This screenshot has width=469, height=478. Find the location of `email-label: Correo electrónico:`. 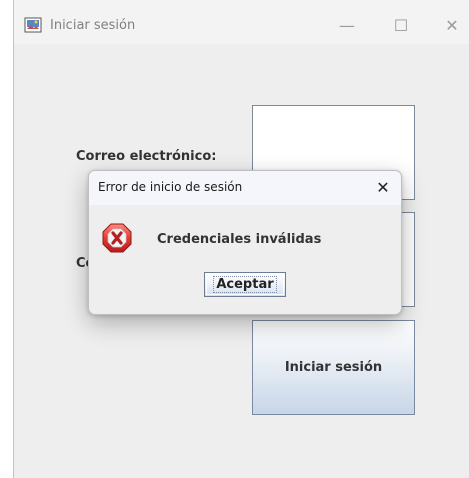

email-label: Correo electrónico: is located at coordinates (146, 156).